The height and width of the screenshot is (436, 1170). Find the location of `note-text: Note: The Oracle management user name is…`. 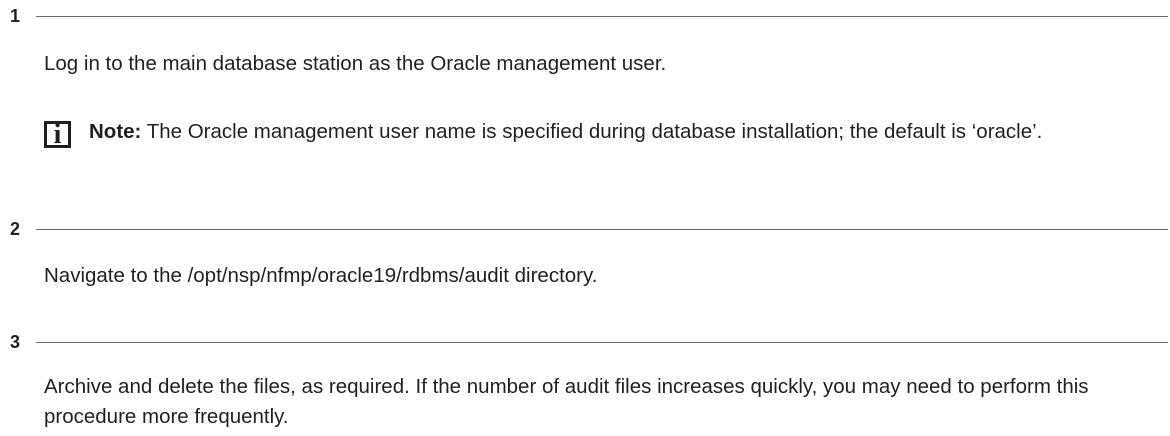

note-text: Note: The Oracle management user name is… is located at coordinates (621, 132).